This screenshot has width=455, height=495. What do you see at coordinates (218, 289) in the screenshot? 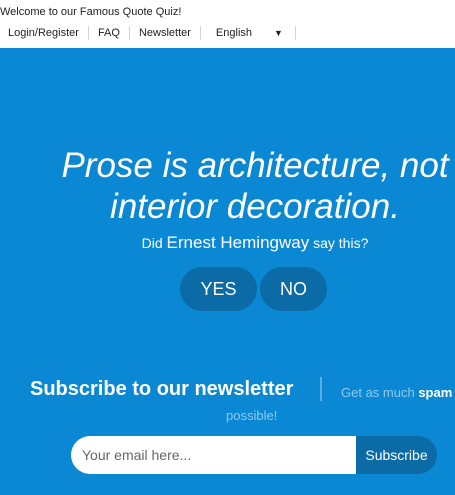
I see `yes-button: YES` at bounding box center [218, 289].